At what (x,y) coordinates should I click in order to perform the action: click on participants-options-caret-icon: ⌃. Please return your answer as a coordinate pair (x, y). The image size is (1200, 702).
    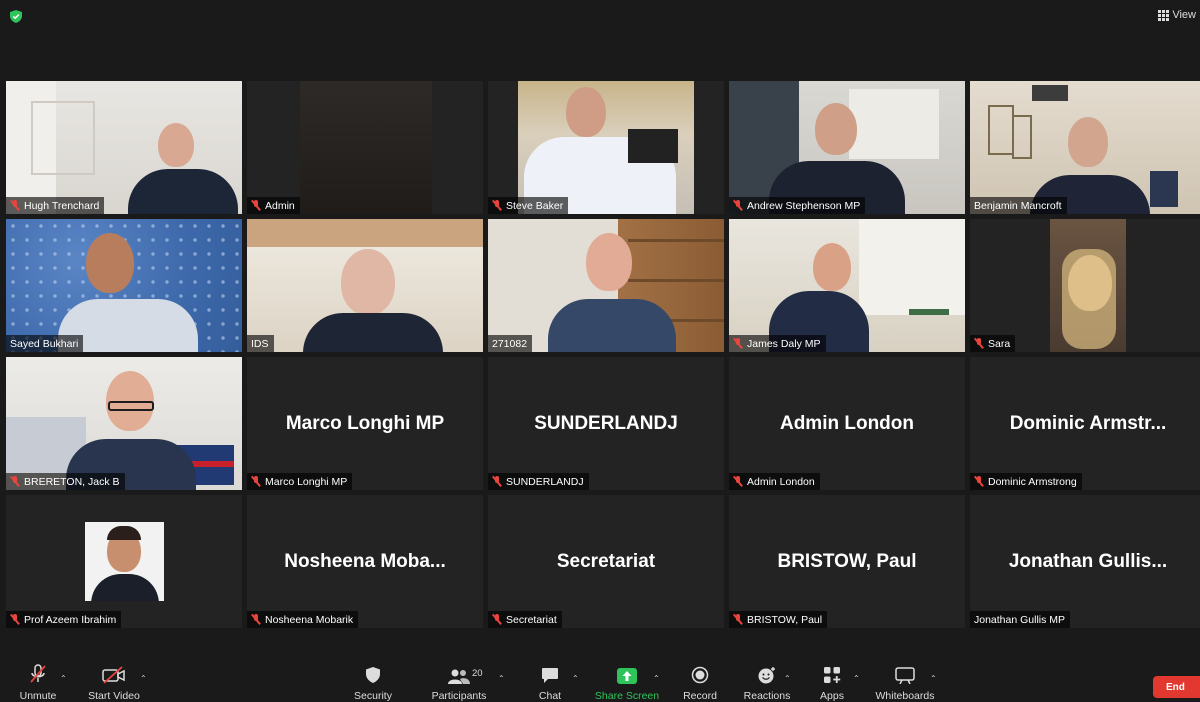
    Looking at the image, I should click on (501, 678).